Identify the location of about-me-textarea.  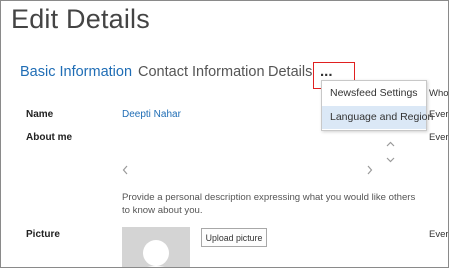
(262, 150).